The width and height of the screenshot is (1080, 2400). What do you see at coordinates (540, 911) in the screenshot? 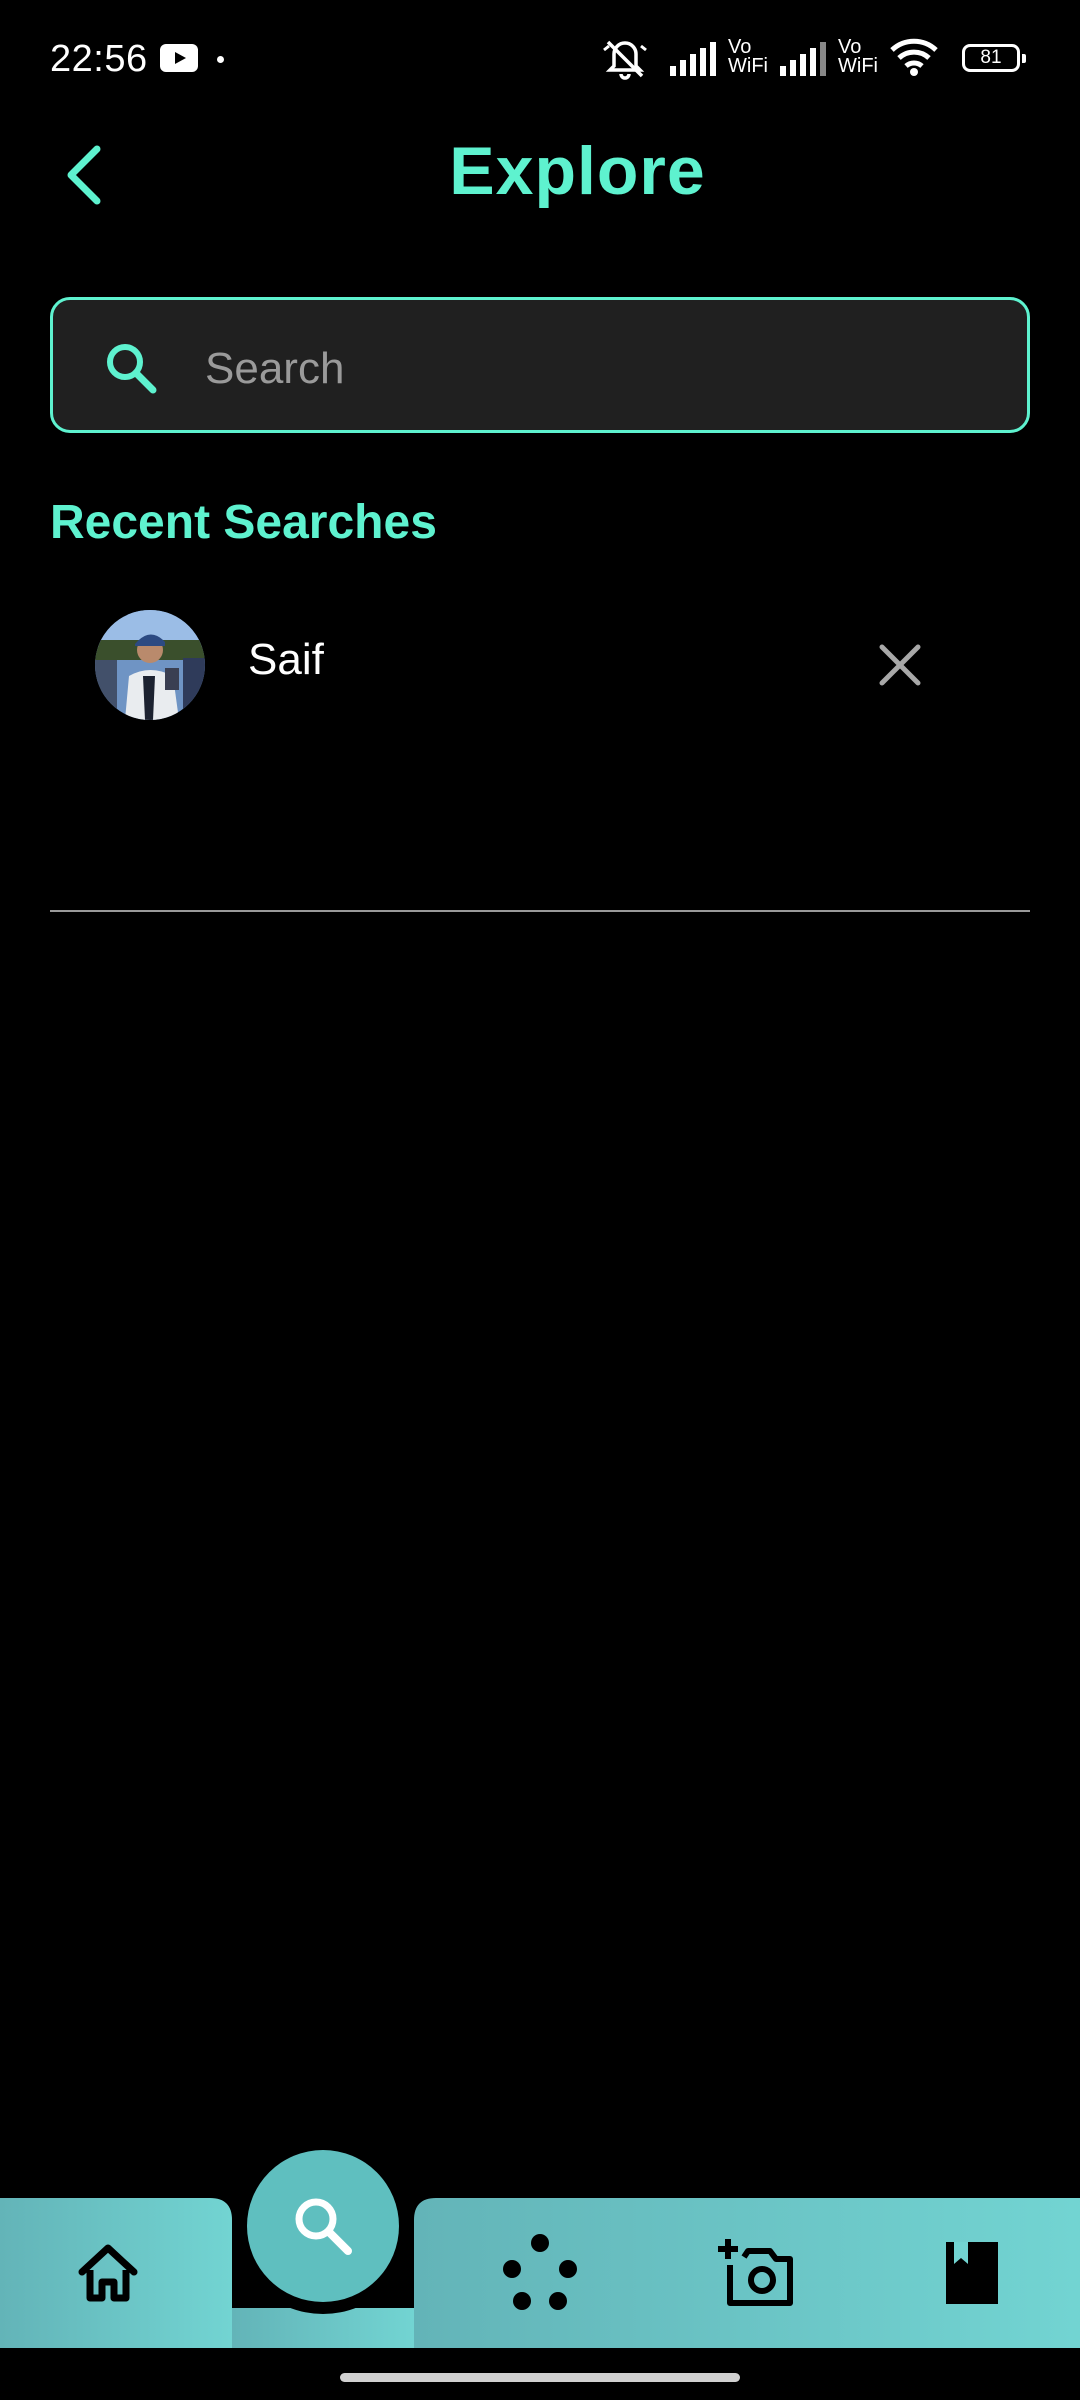
I see `divider` at bounding box center [540, 911].